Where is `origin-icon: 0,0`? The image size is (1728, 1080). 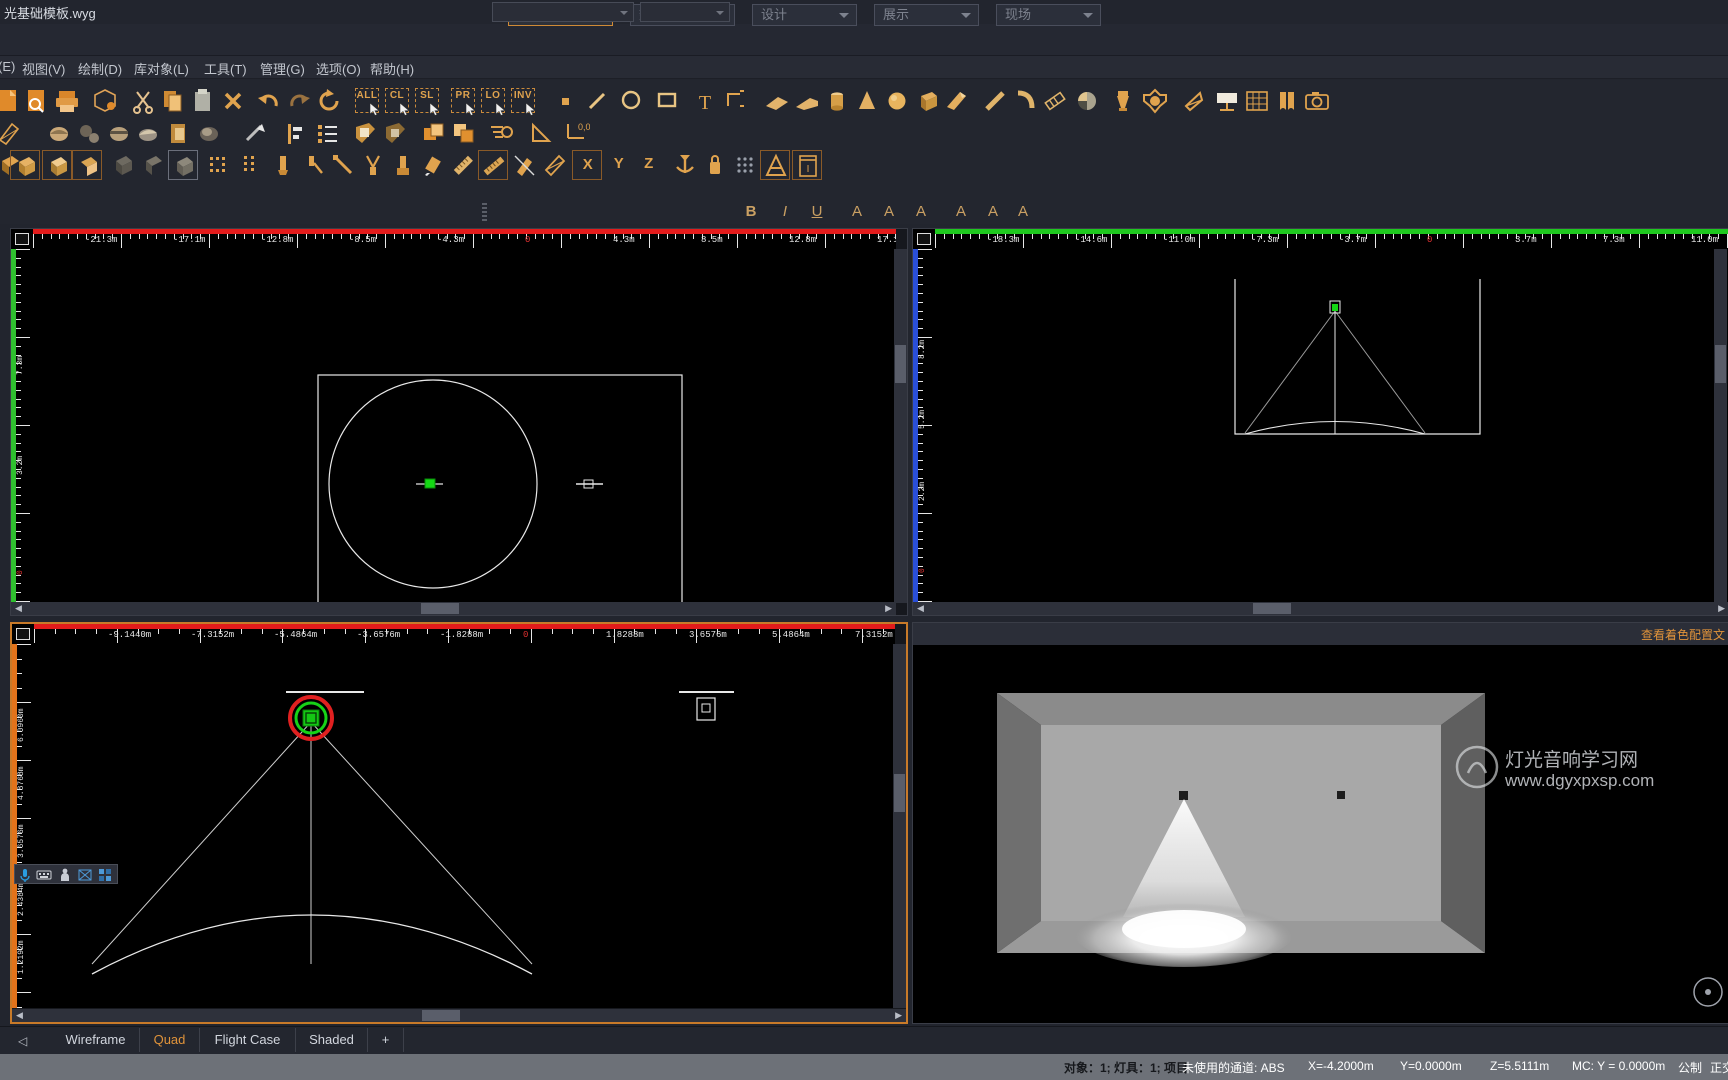 origin-icon: 0,0 is located at coordinates (575, 133).